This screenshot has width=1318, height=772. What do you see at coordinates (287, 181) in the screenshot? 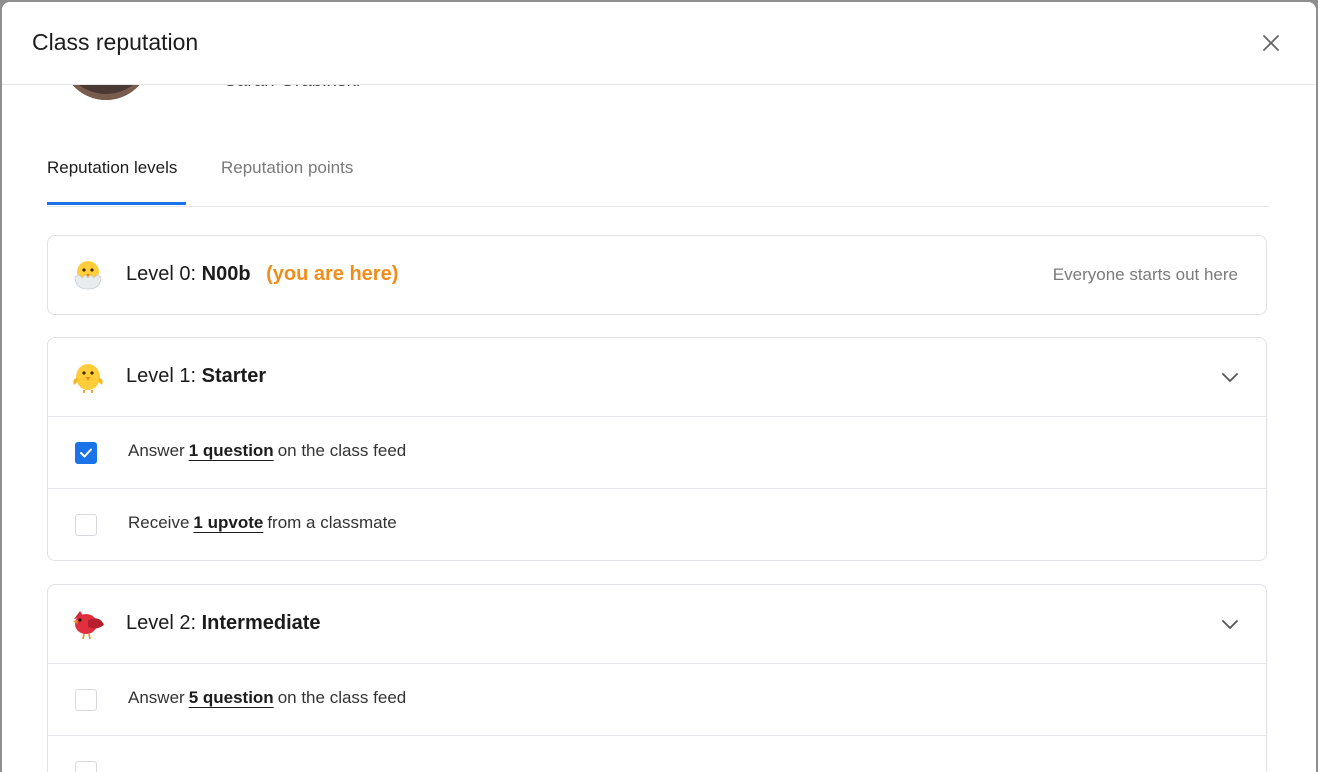
I see `tab-reputation-points: Reputation points` at bounding box center [287, 181].